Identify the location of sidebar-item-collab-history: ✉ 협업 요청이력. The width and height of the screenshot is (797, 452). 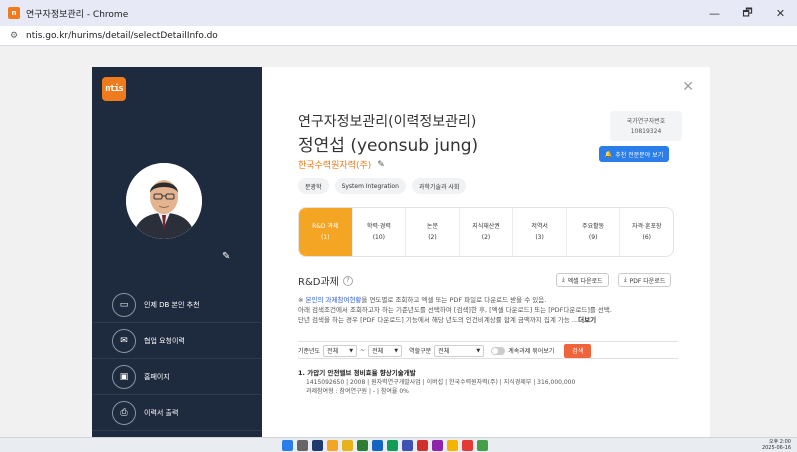
(177, 341).